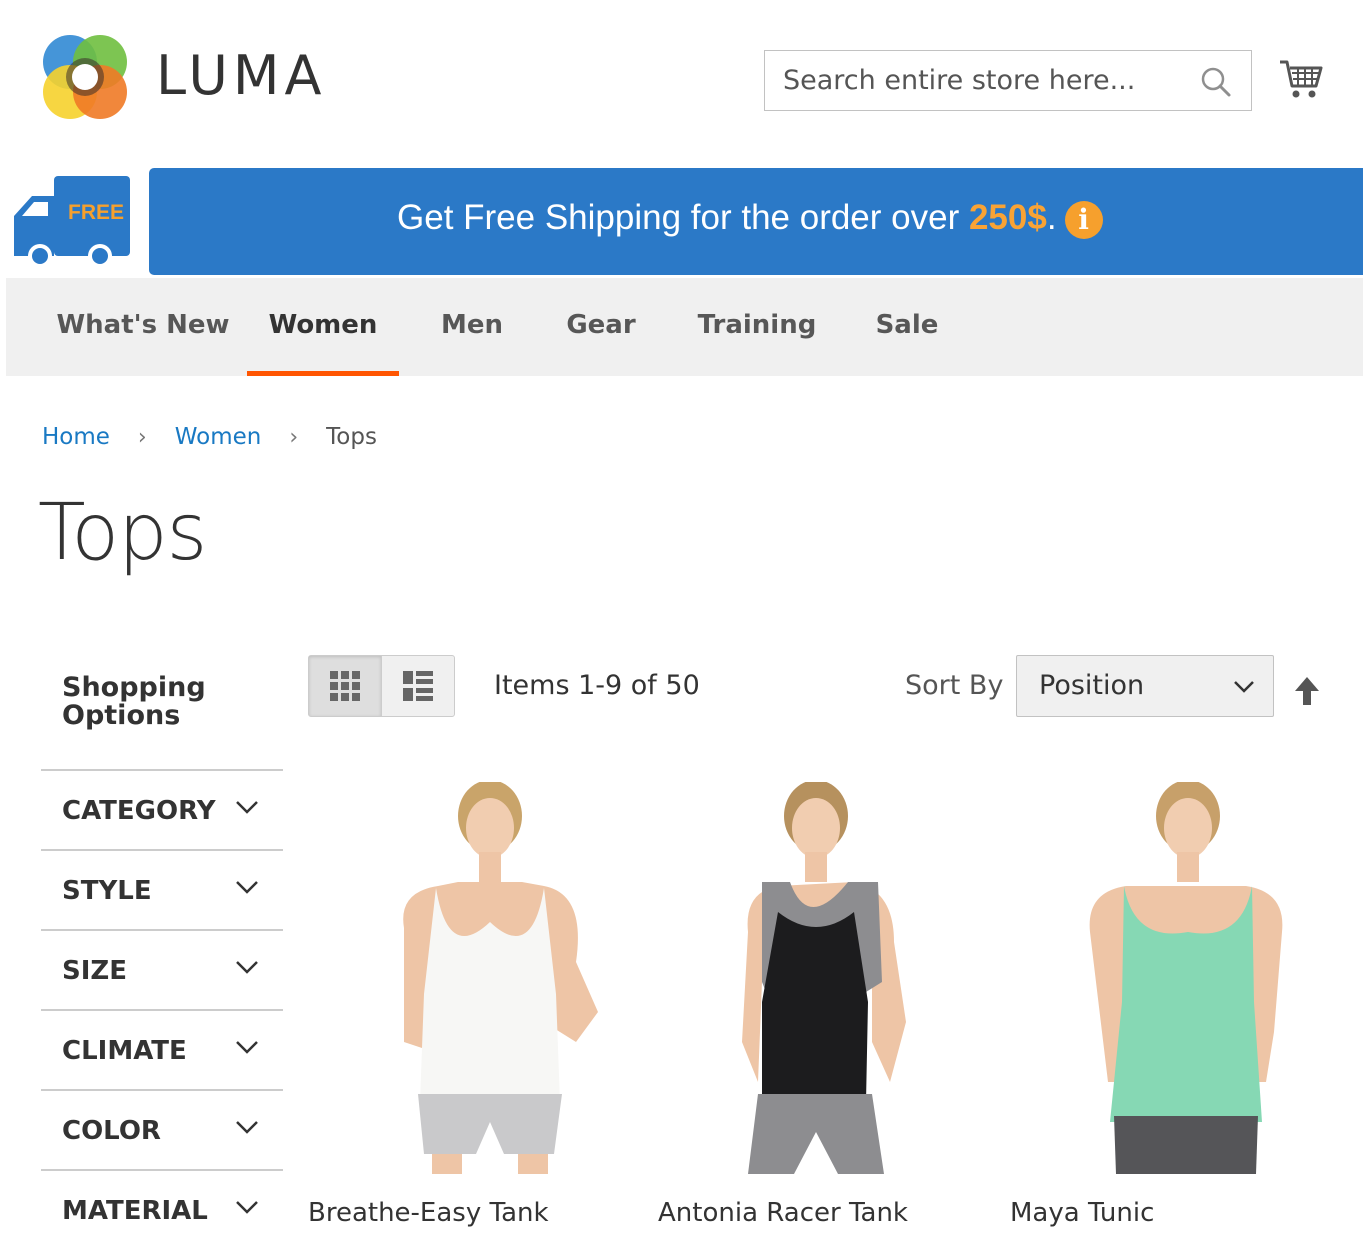 The width and height of the screenshot is (1370, 1251). Describe the element at coordinates (134, 701) in the screenshot. I see `shopping-options-title: Shopping Options` at that location.